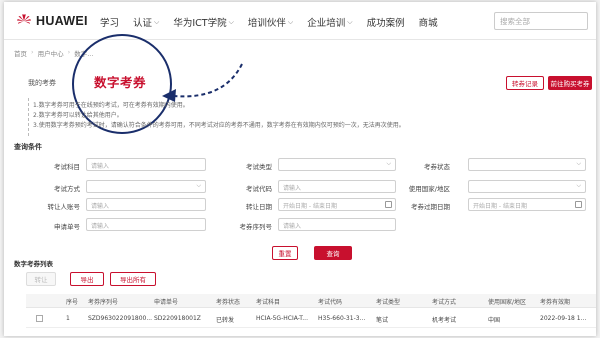 The width and height of the screenshot is (600, 338). I want to click on note-line: 1.数字考券可用于在线预约考试，可在考券有效期内使用。, so click(111, 105).